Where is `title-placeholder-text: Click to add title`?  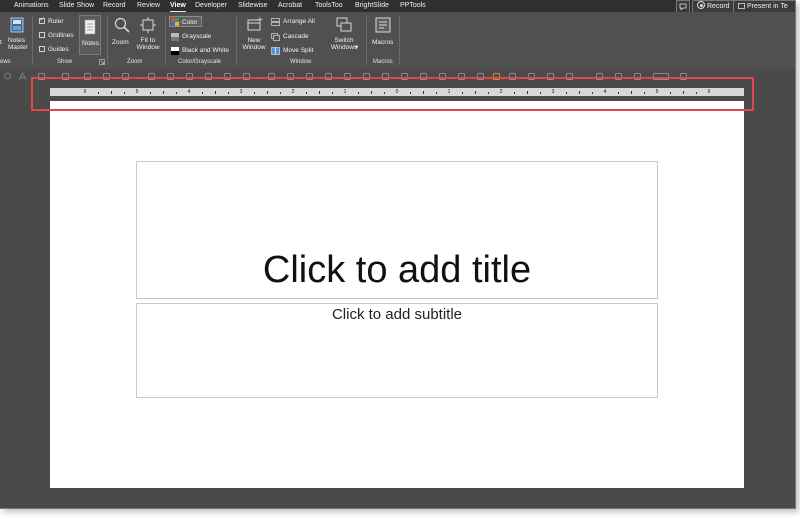
title-placeholder-text: Click to add title is located at coordinates (397, 270).